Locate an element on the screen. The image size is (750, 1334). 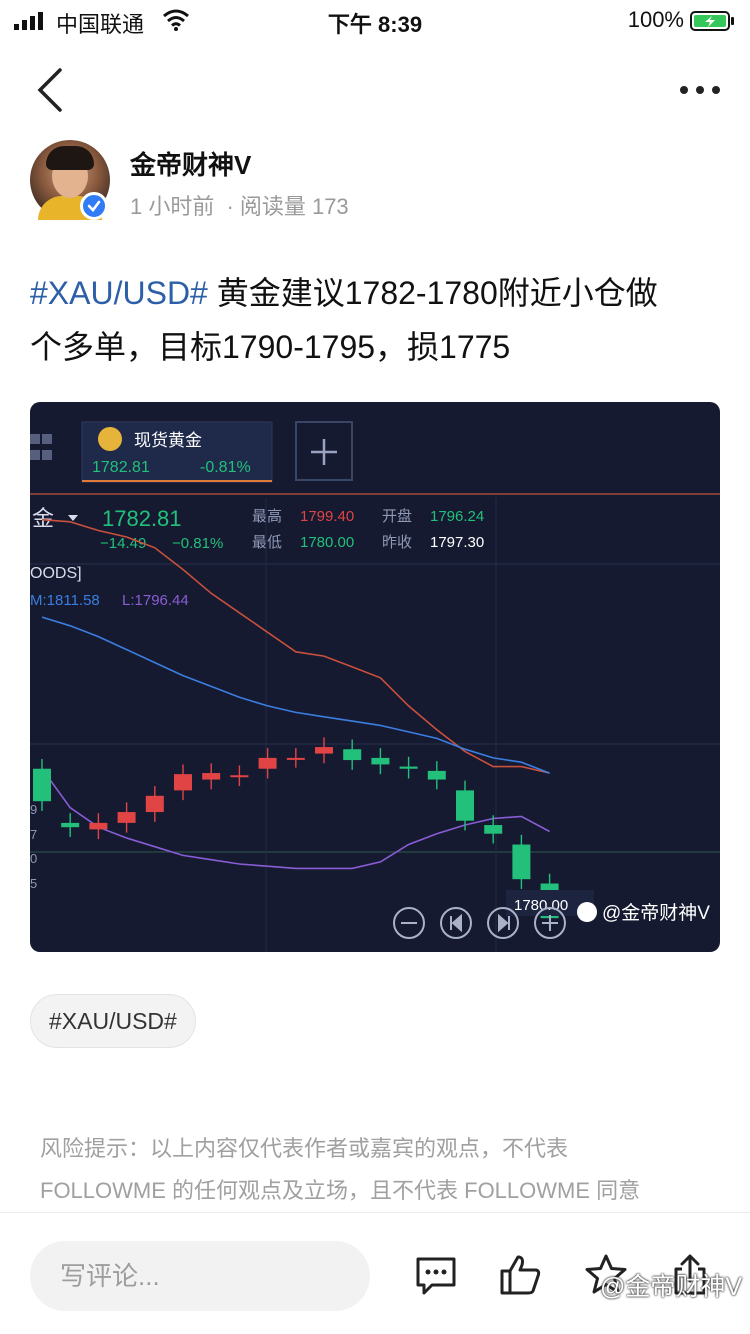
screenshot-watermark: @金帝财神V is located at coordinates (670, 1287).